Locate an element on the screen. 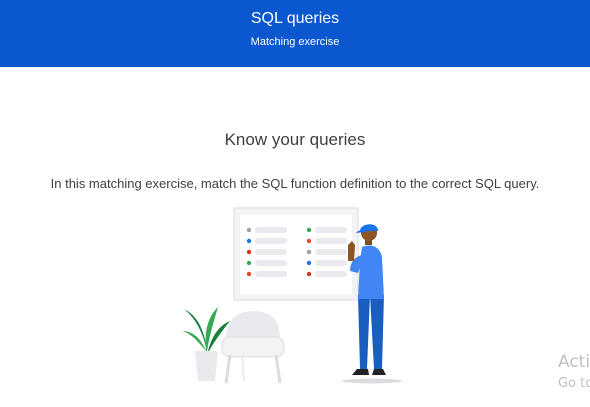  watermark-line-1: Acti is located at coordinates (574, 362).